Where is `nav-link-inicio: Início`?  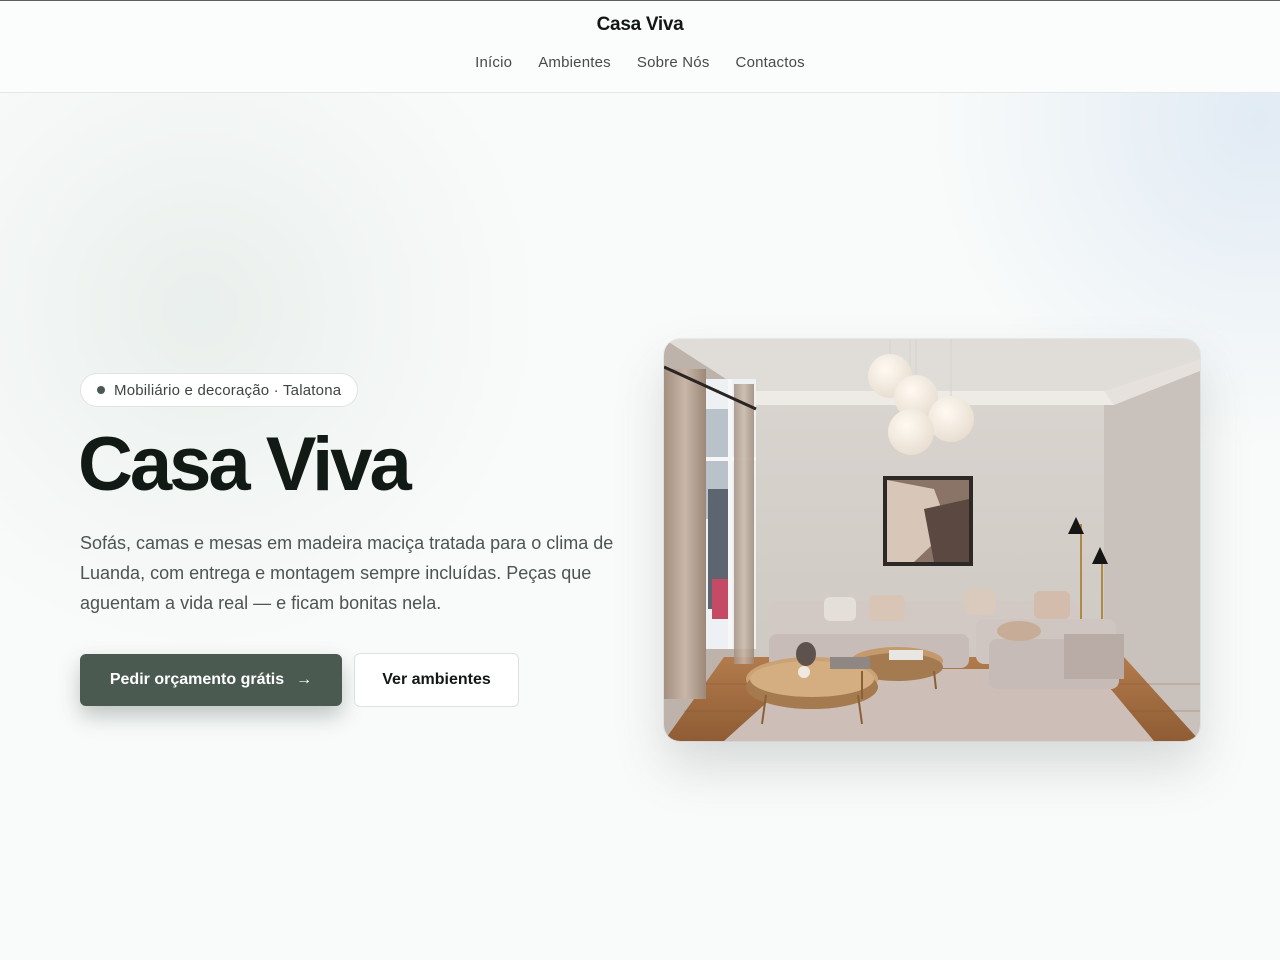 nav-link-inicio: Início is located at coordinates (493, 62).